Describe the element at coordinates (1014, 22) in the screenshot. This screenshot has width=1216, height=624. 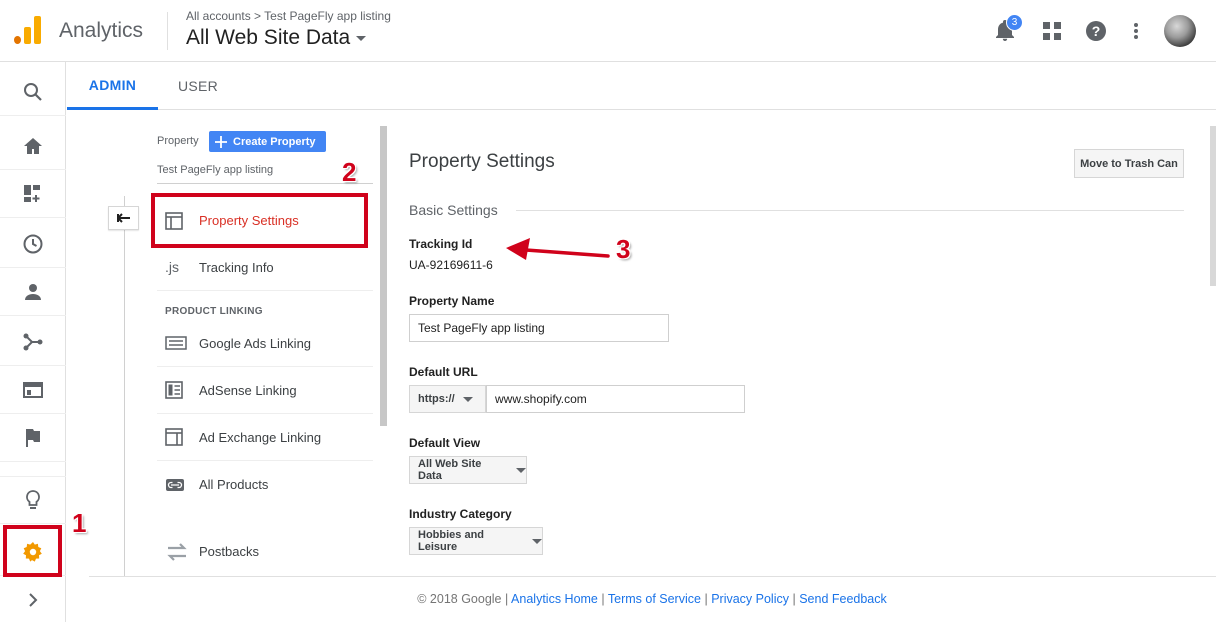
I see `notification-badge: 3` at that location.